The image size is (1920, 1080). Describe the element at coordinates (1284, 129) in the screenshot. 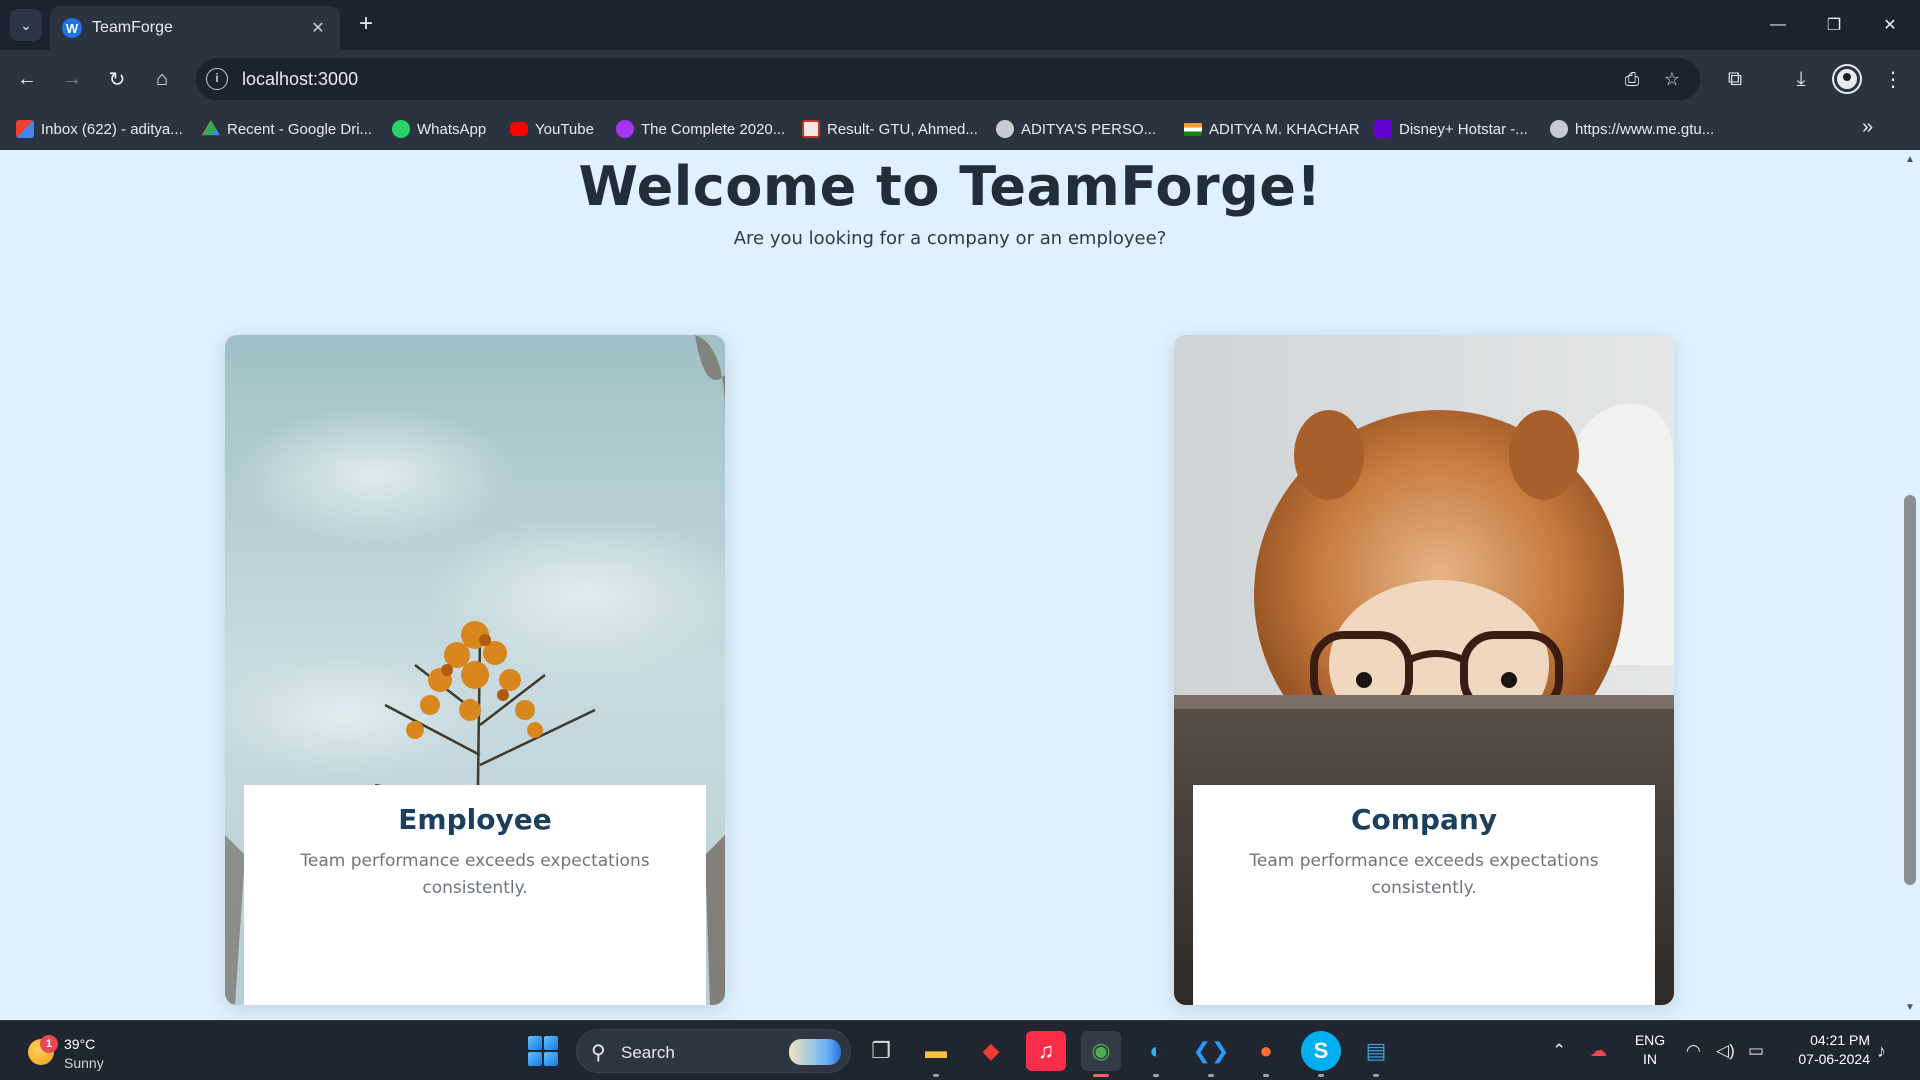

I see `bookmark-label: ADITYA M. KHACHAR` at that location.